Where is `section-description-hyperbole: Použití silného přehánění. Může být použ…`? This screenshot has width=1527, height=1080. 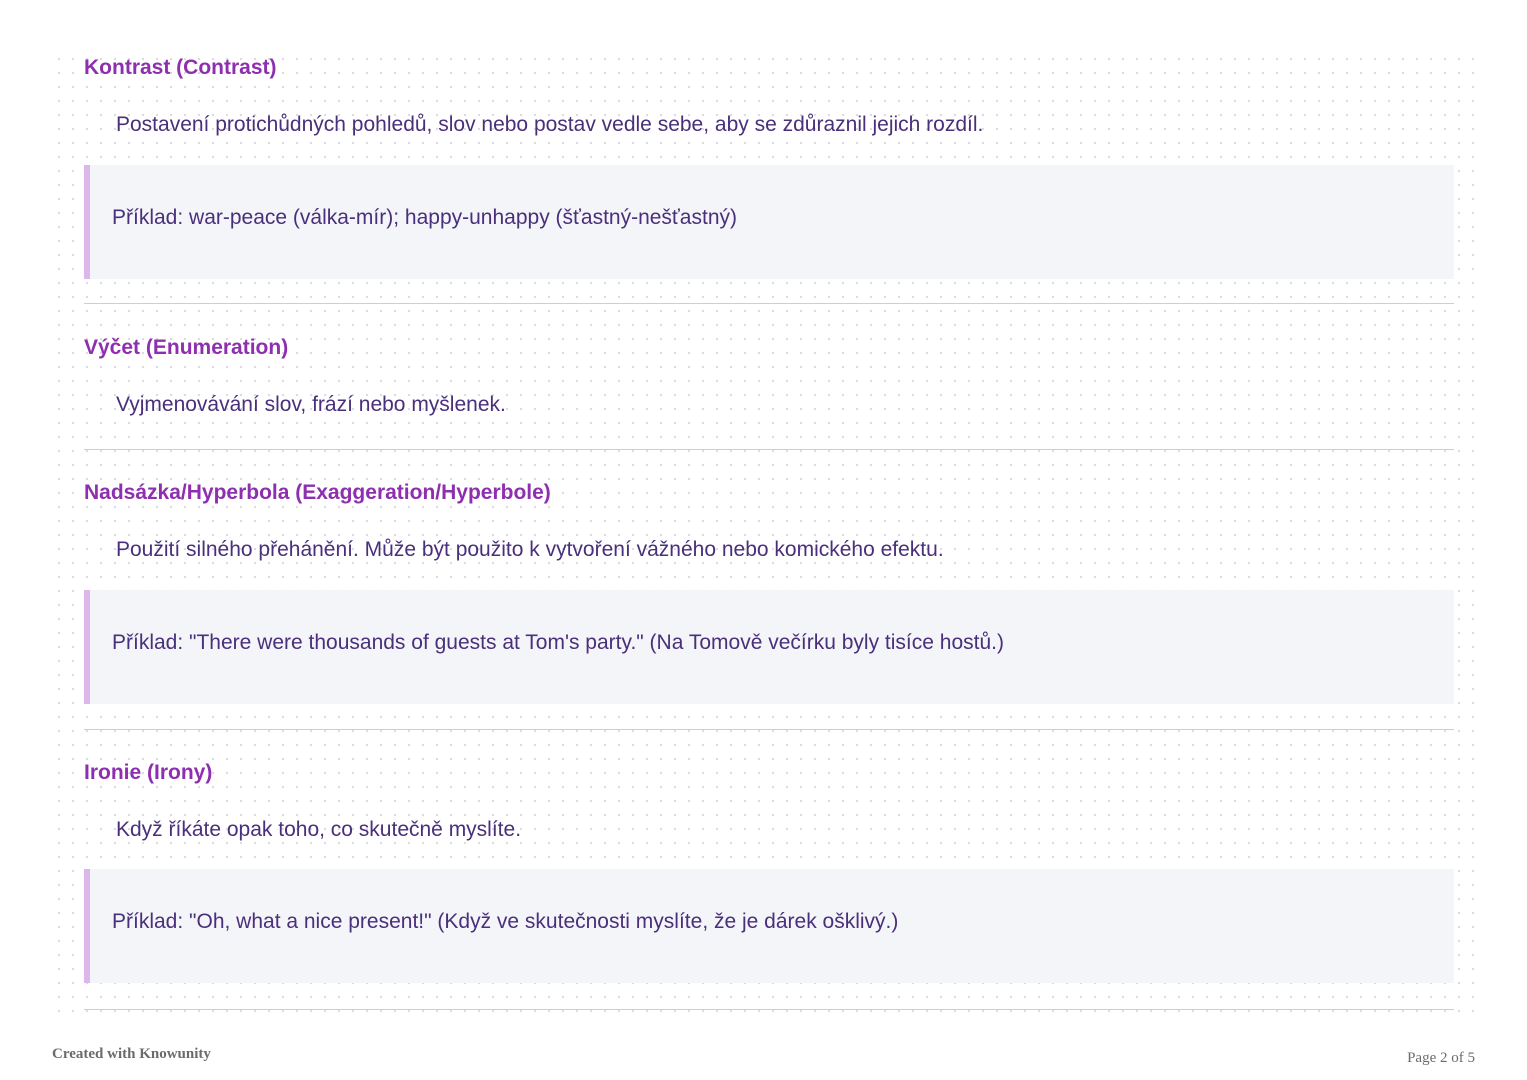
section-description-hyperbole: Použití silného přehánění. Může být použ… is located at coordinates (530, 549).